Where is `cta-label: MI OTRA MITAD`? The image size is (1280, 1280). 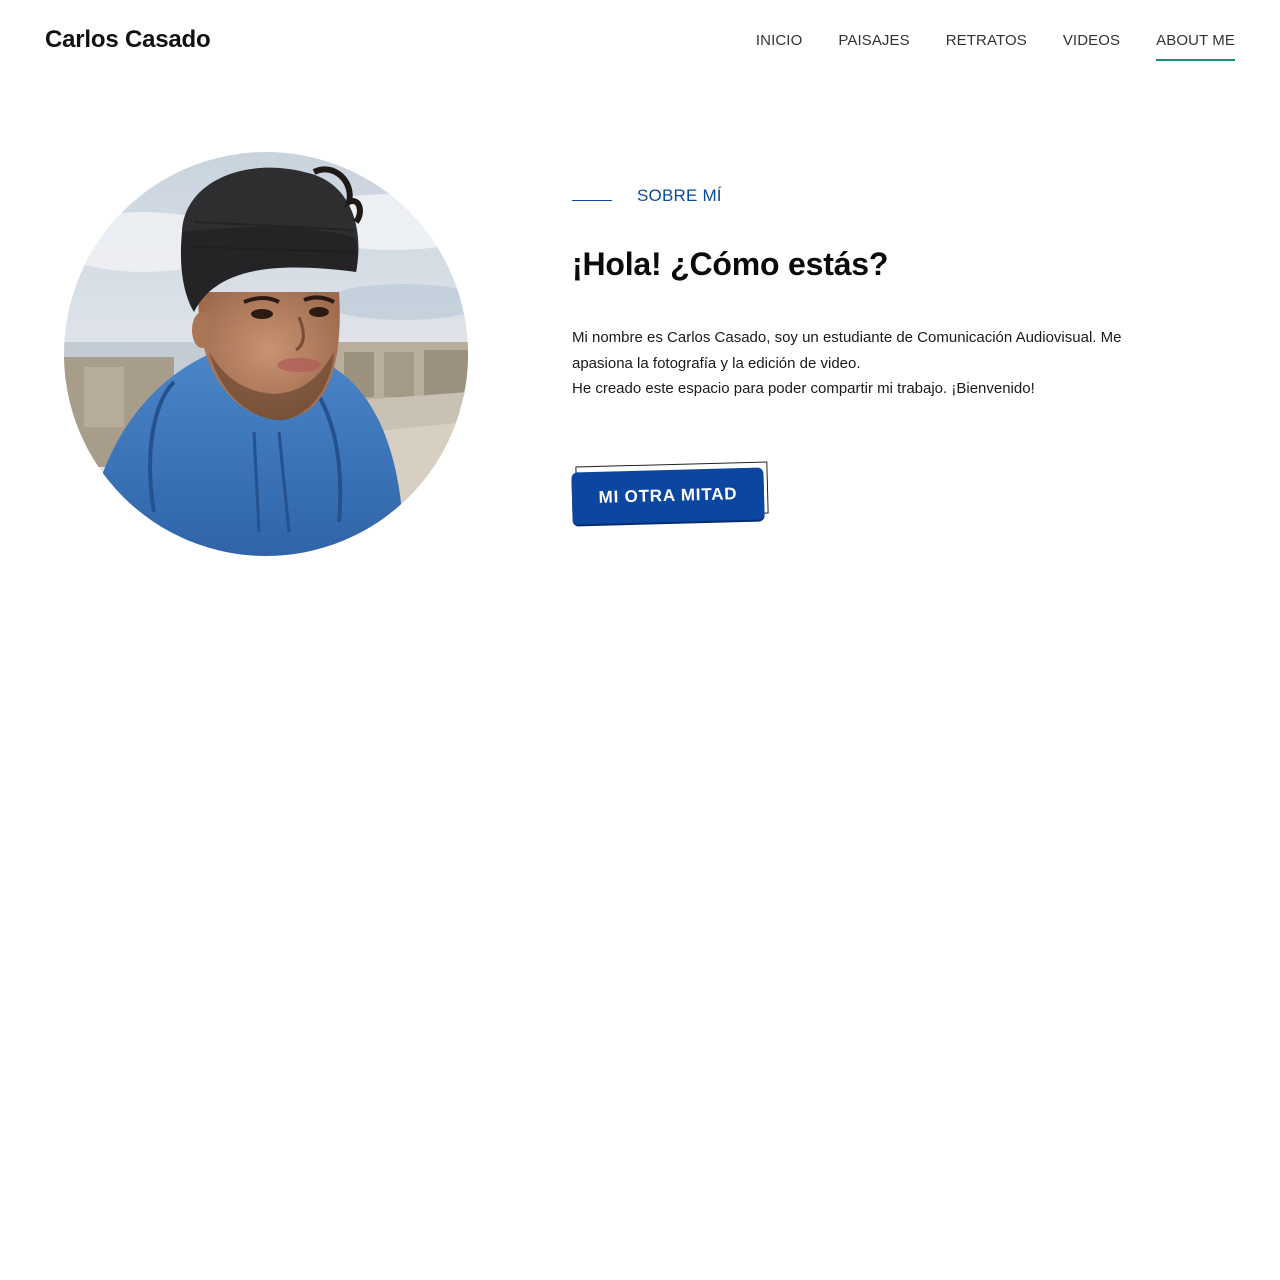
cta-label: MI OTRA MITAD is located at coordinates (668, 495).